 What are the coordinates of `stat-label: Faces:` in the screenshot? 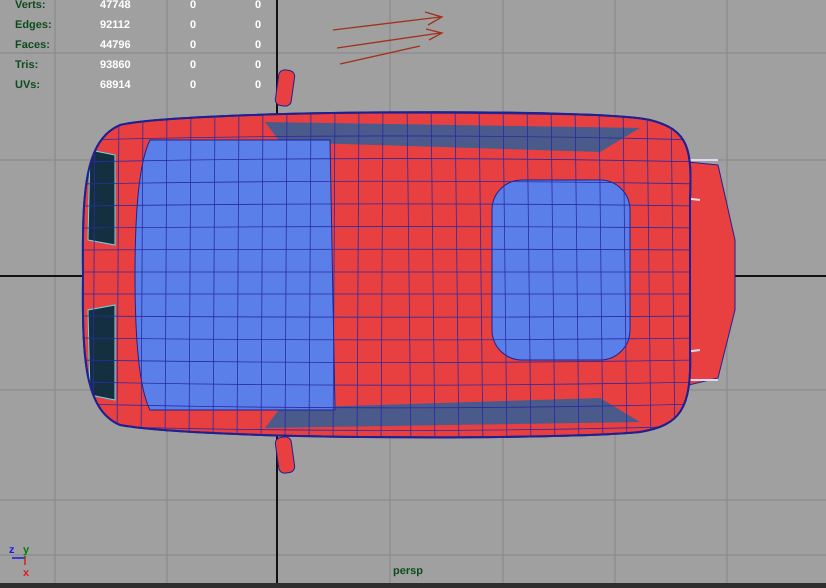 It's located at (33, 45).